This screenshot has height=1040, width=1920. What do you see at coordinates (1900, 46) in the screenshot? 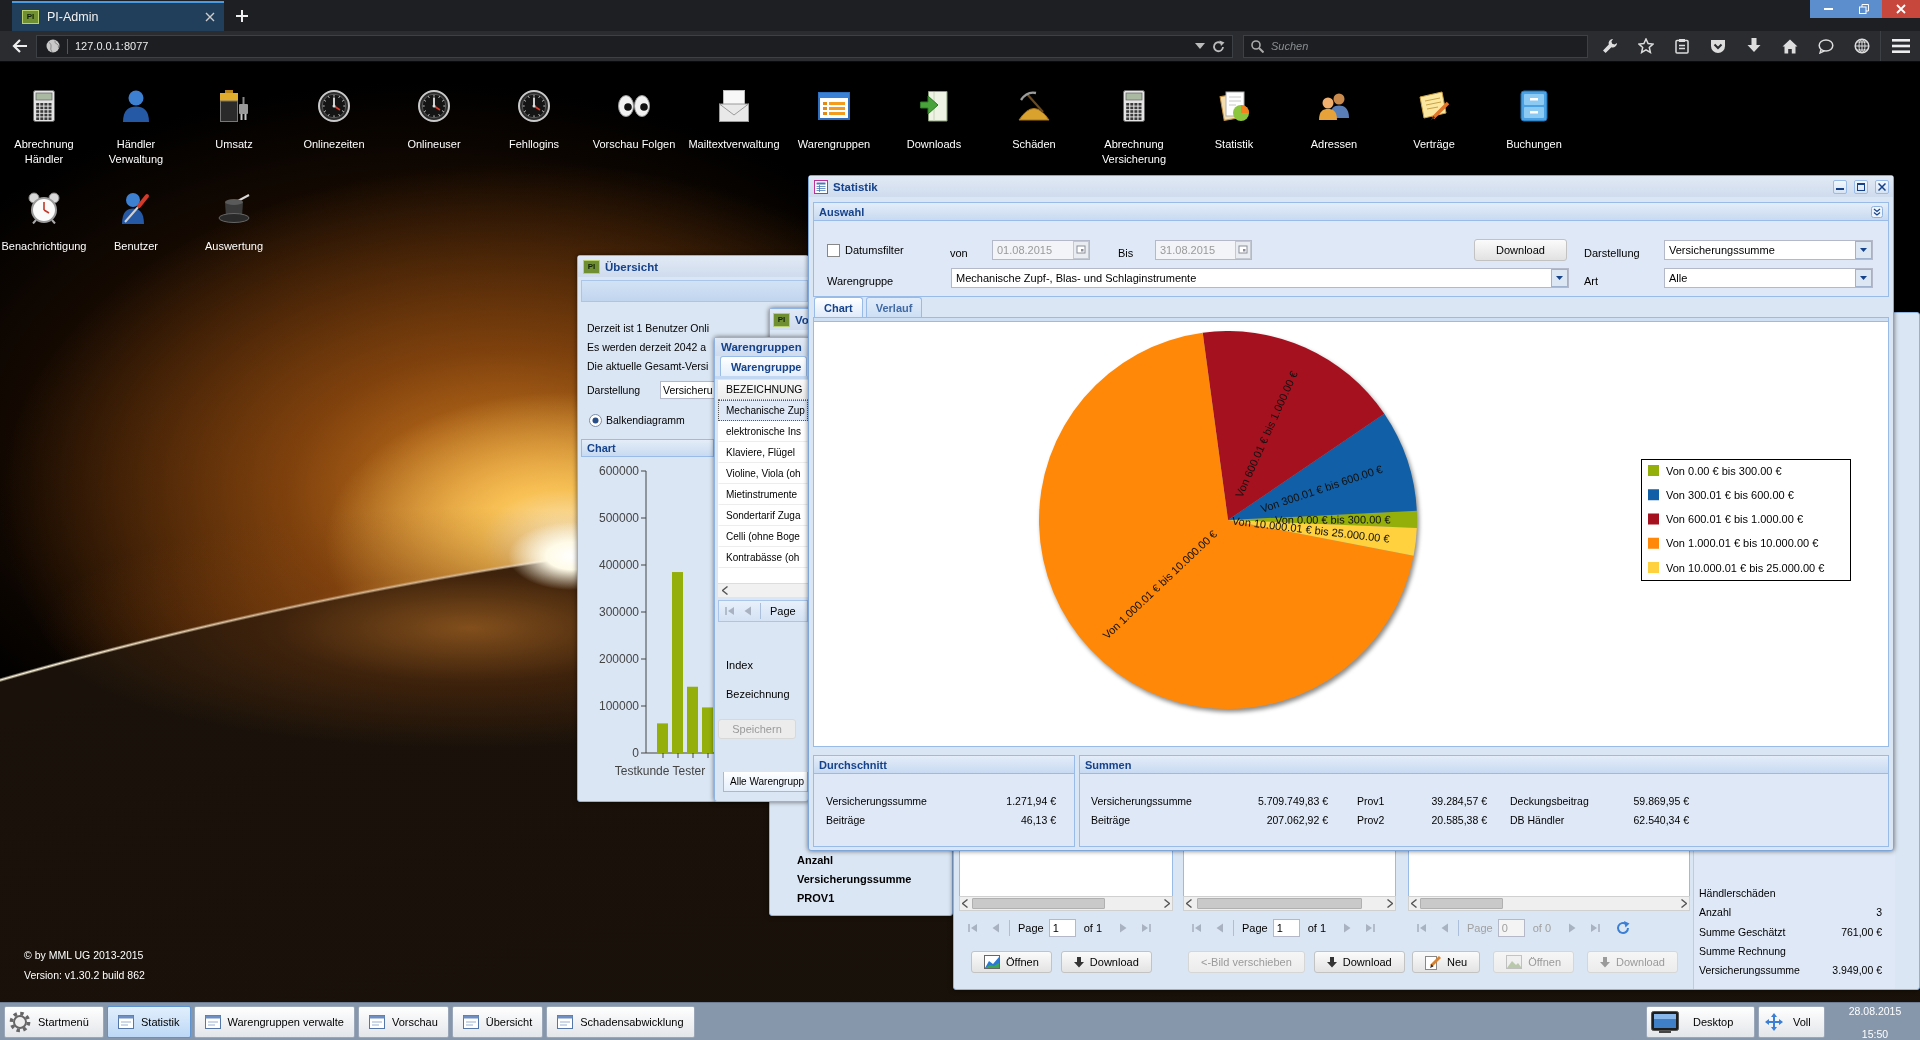
I see `menu-icon` at bounding box center [1900, 46].